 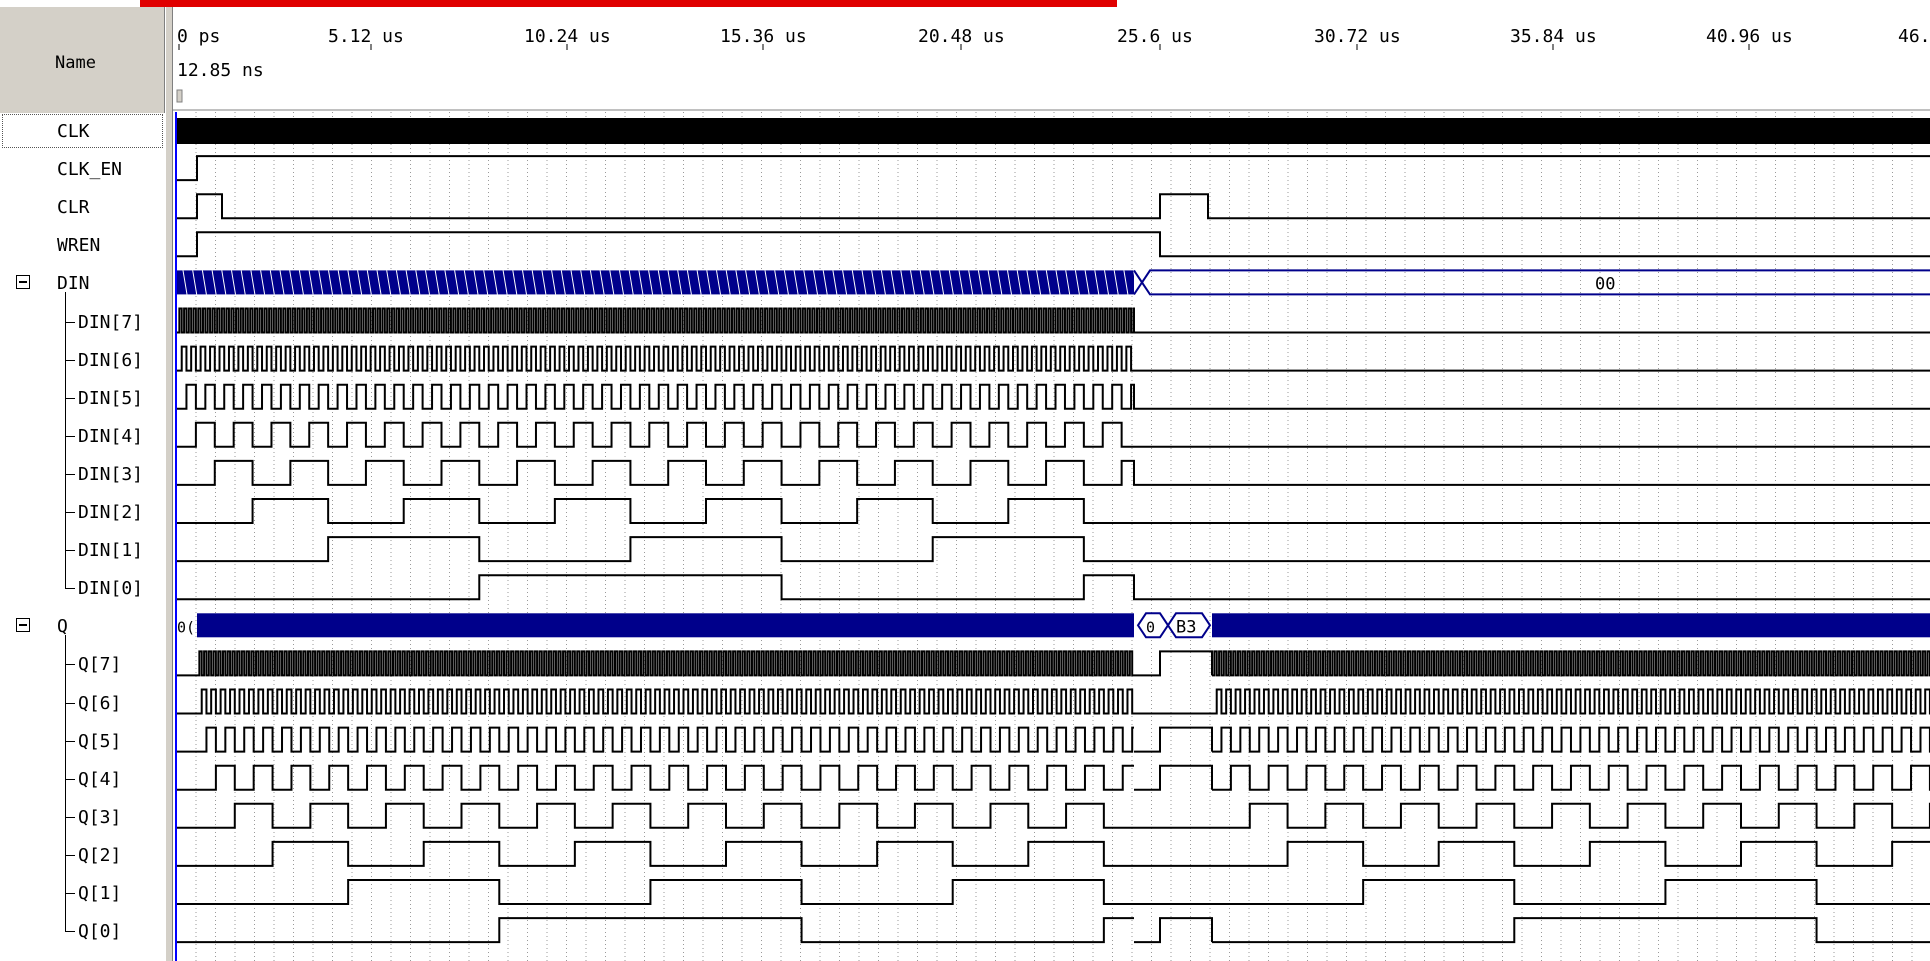 What do you see at coordinates (198, 36) in the screenshot?
I see `time-tick-label: 0 ps` at bounding box center [198, 36].